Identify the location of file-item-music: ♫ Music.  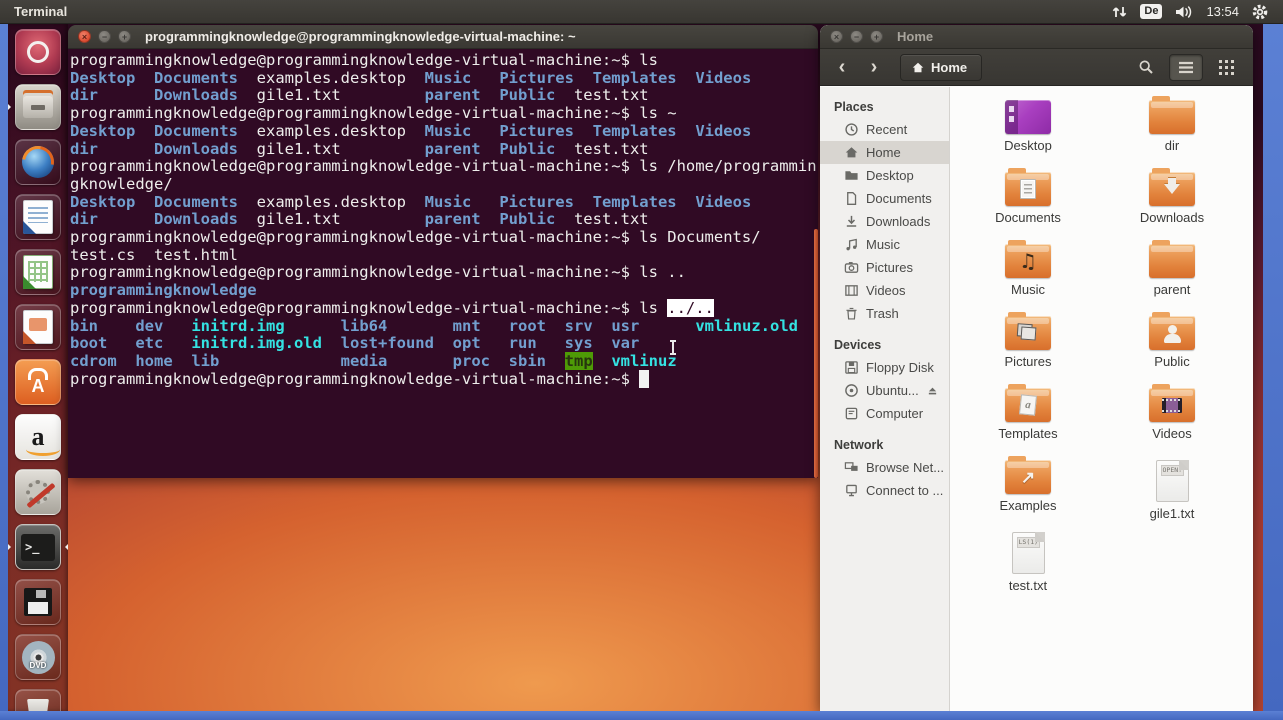
(1028, 276).